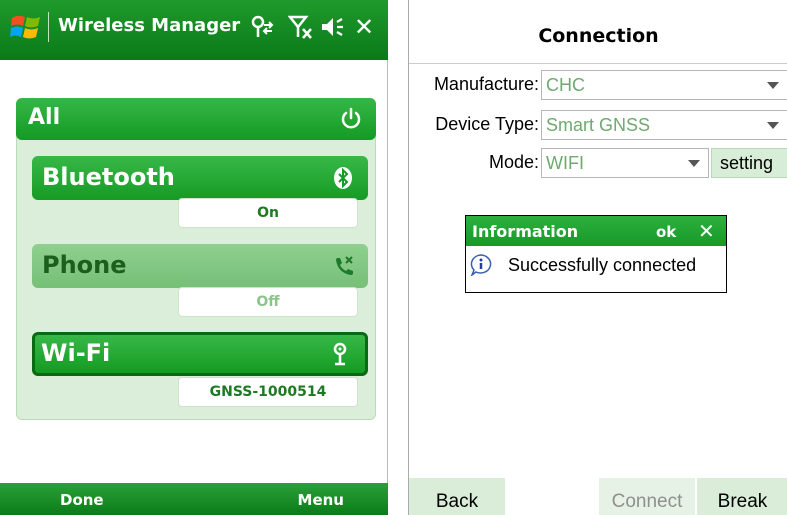 Image resolution: width=787 pixels, height=515 pixels. What do you see at coordinates (364, 27) in the screenshot?
I see `close-icon: ✕` at bounding box center [364, 27].